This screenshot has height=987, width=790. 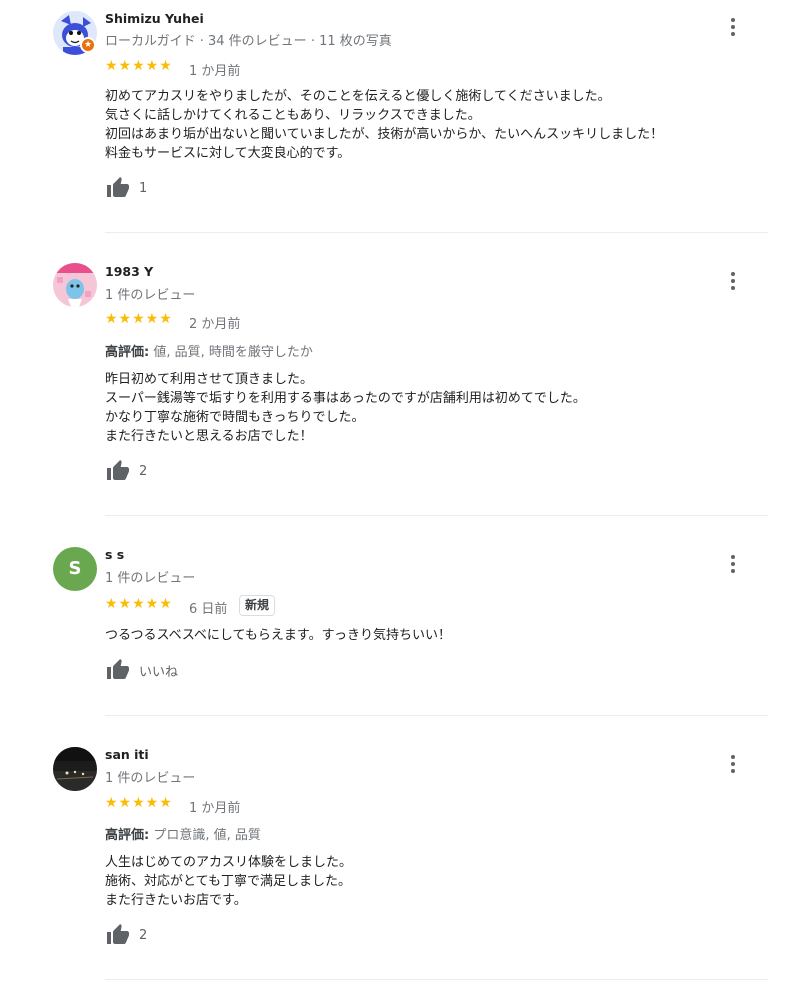 I want to click on review-line: つるつるスベスベにしてもらえます。すっきり気持ちいい！, so click(x=278, y=635).